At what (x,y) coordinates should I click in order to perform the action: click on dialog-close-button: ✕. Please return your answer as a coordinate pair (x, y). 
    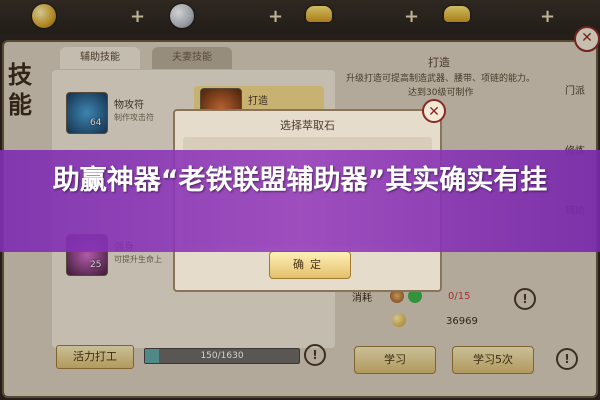
    Looking at the image, I should click on (434, 111).